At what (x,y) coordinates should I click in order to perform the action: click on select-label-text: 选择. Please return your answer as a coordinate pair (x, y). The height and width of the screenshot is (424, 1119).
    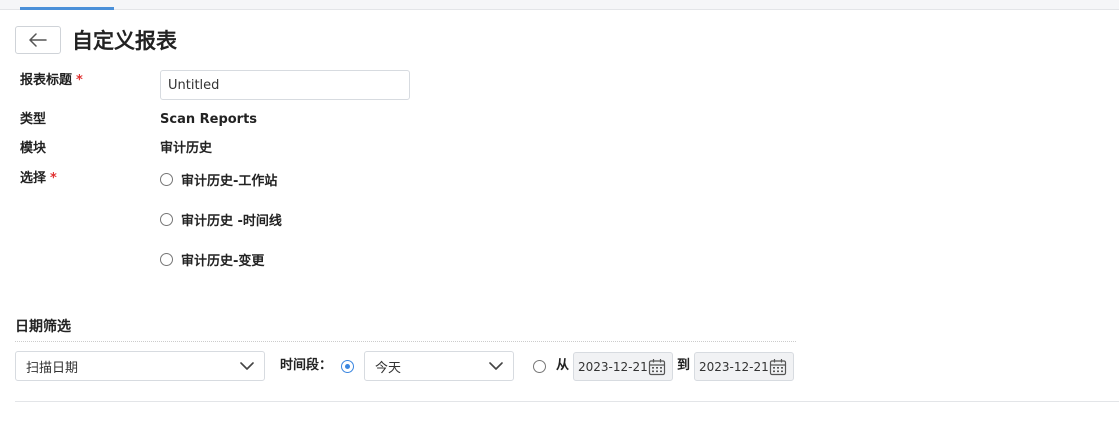
    Looking at the image, I should click on (33, 178).